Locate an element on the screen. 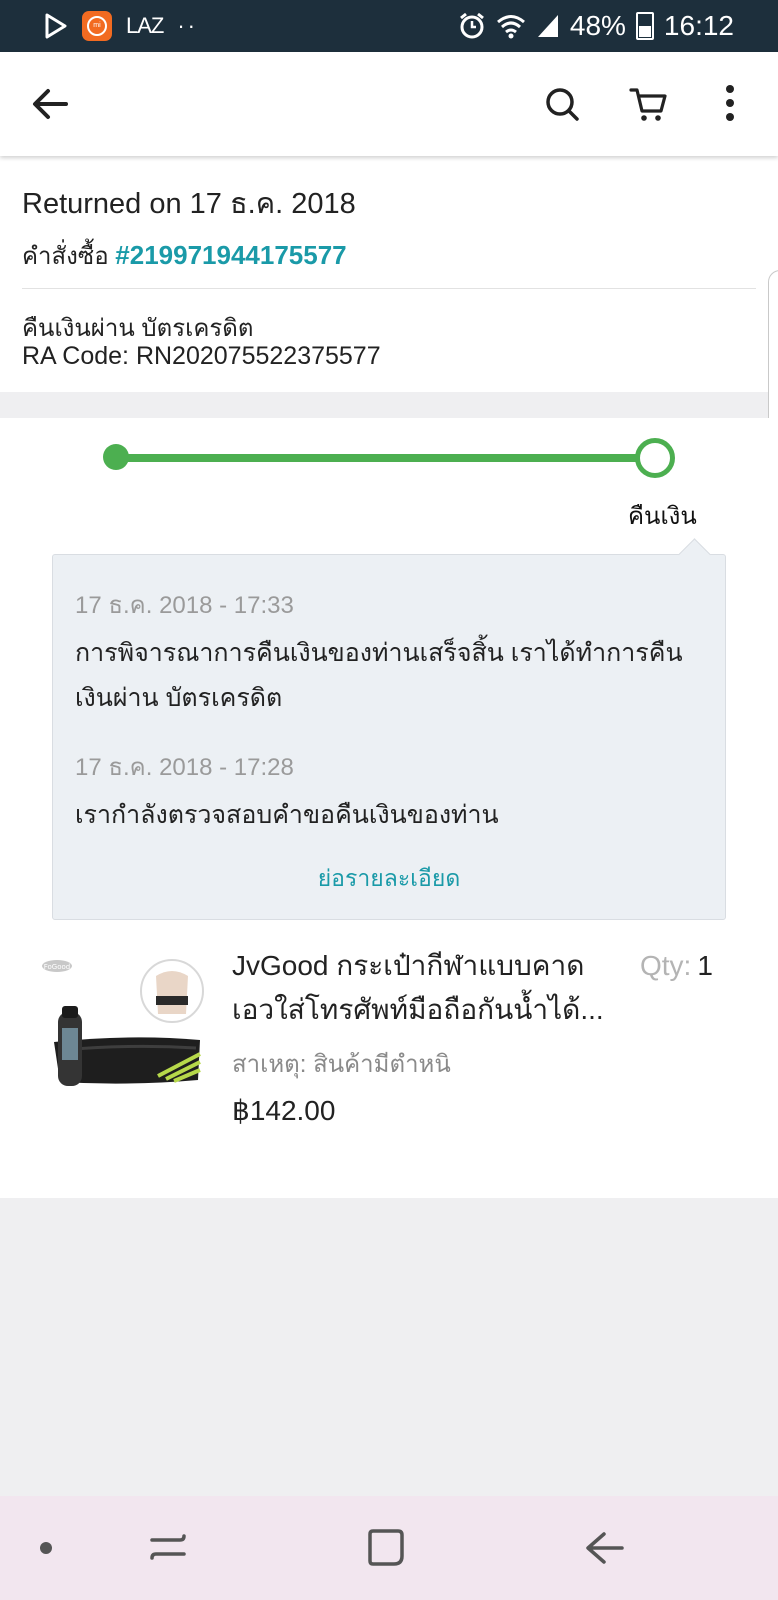 This screenshot has width=778, height=1600. more-vert-icon is located at coordinates (730, 104).